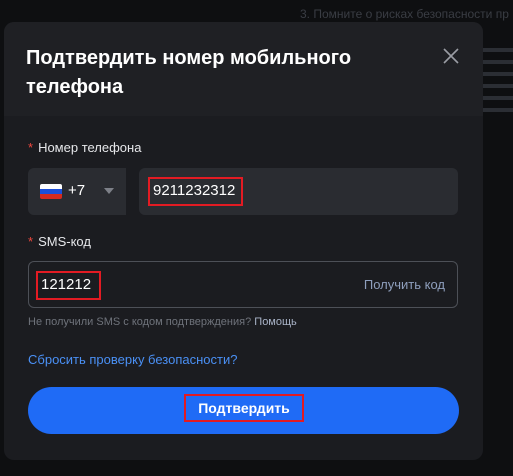 Image resolution: width=513 pixels, height=476 pixels. Describe the element at coordinates (275, 322) in the screenshot. I see `help-link: Помощь` at that location.